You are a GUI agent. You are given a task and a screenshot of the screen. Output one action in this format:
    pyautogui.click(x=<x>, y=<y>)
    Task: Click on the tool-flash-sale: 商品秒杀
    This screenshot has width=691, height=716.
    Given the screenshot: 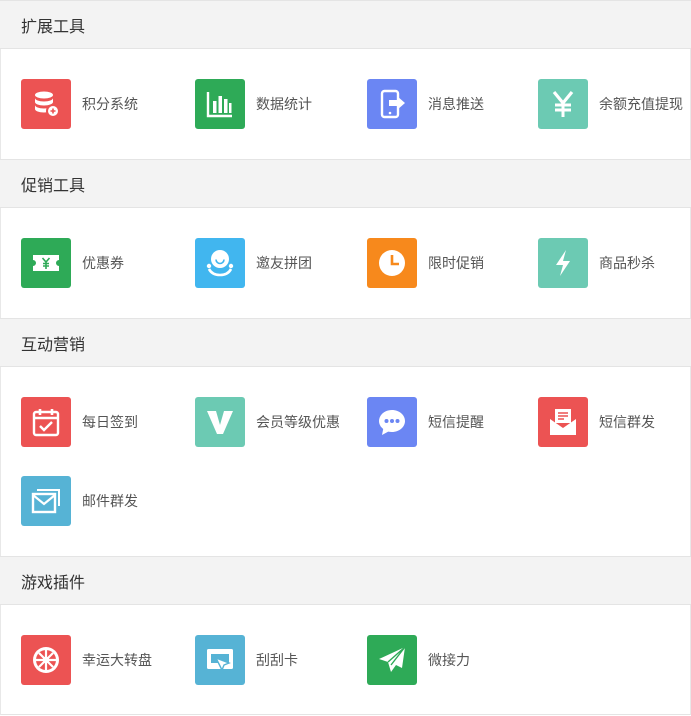 What is the action you would take?
    pyautogui.click(x=596, y=263)
    